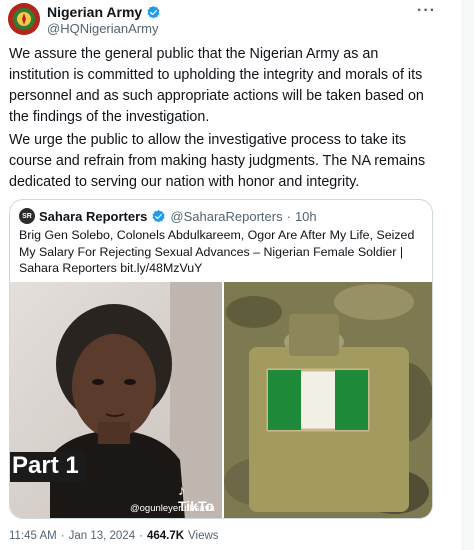 This screenshot has width=474, height=550. I want to click on tweet-date: Jan 13, 2024, so click(102, 536).